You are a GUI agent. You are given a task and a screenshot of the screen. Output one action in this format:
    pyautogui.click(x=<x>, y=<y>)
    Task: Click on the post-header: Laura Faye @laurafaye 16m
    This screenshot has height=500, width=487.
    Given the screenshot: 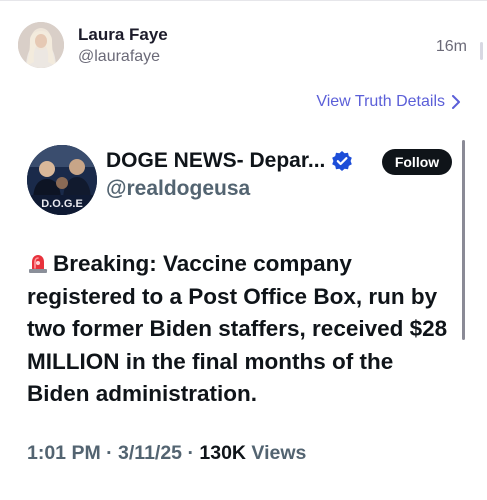 What is the action you would take?
    pyautogui.click(x=245, y=47)
    